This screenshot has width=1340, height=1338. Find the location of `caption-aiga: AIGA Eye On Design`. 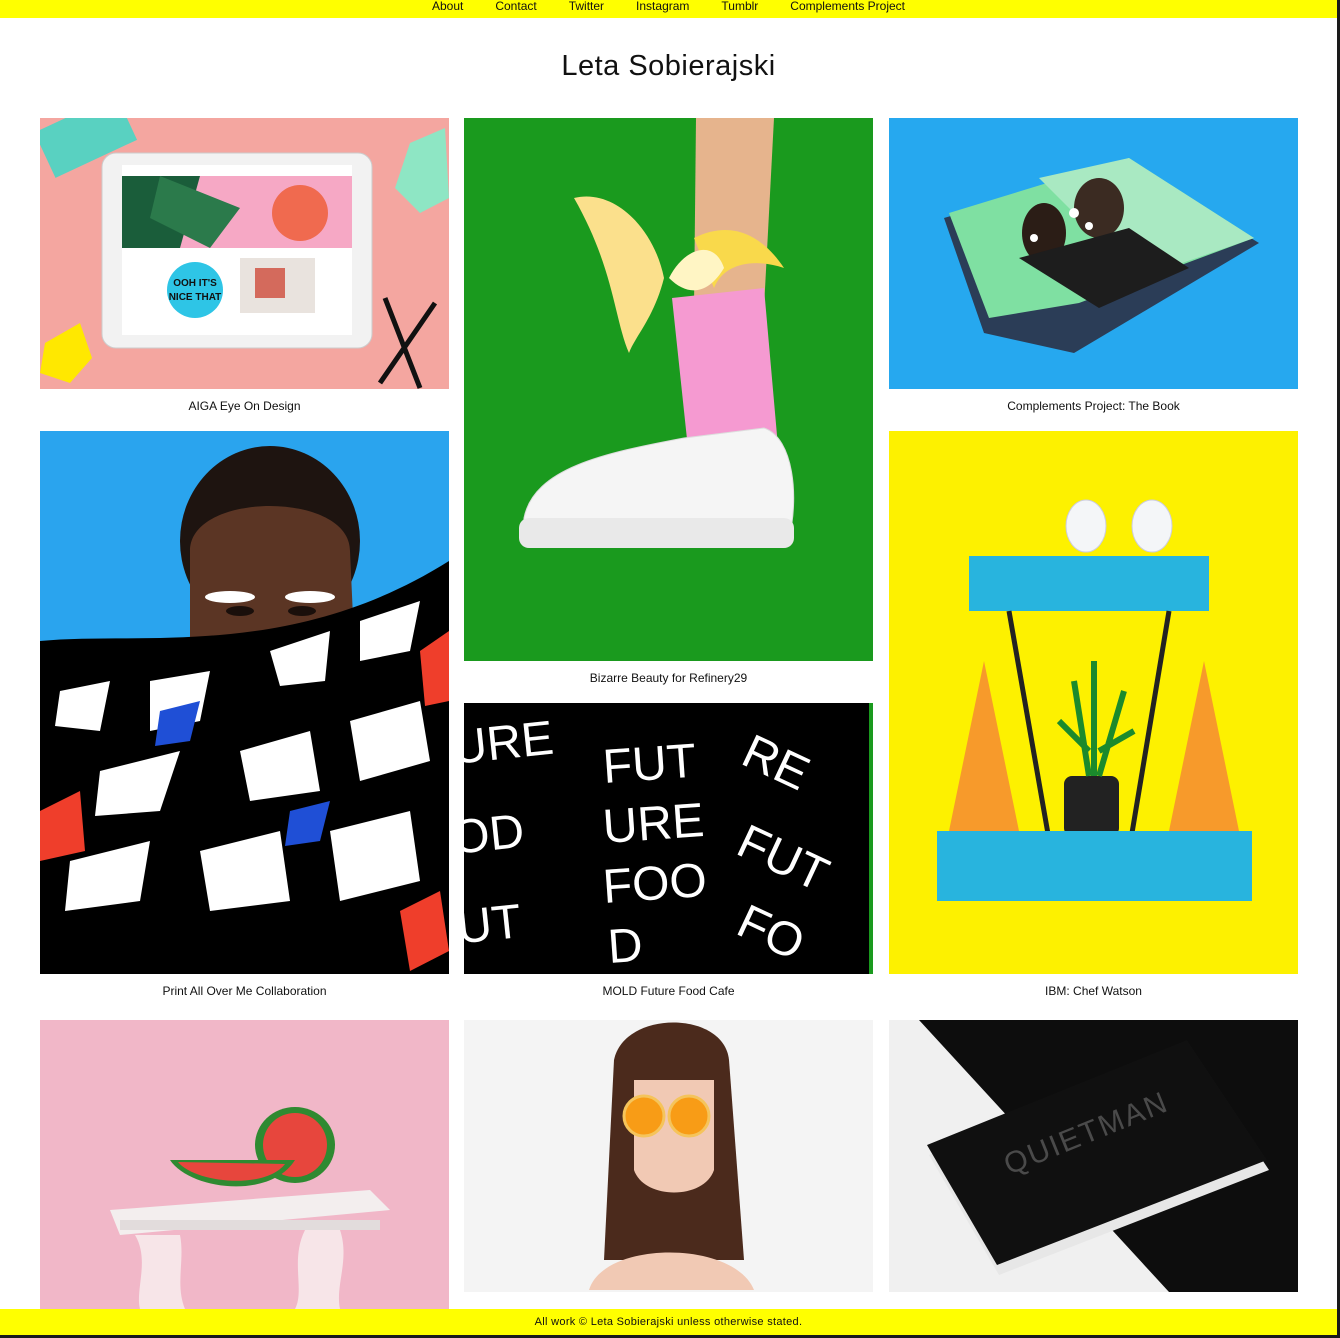

caption-aiga: AIGA Eye On Design is located at coordinates (244, 406).